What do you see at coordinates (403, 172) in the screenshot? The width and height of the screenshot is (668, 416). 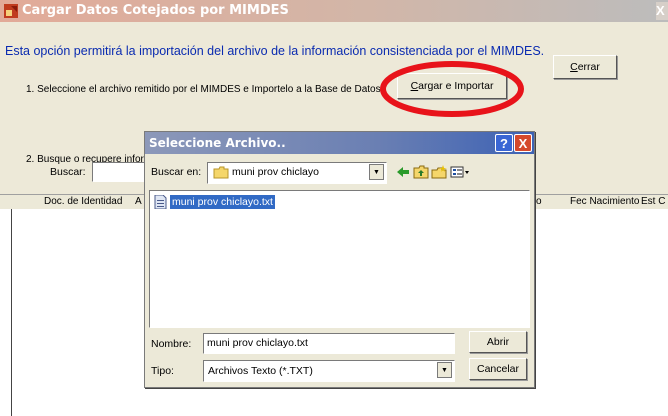 I see `back-arrow-icon` at bounding box center [403, 172].